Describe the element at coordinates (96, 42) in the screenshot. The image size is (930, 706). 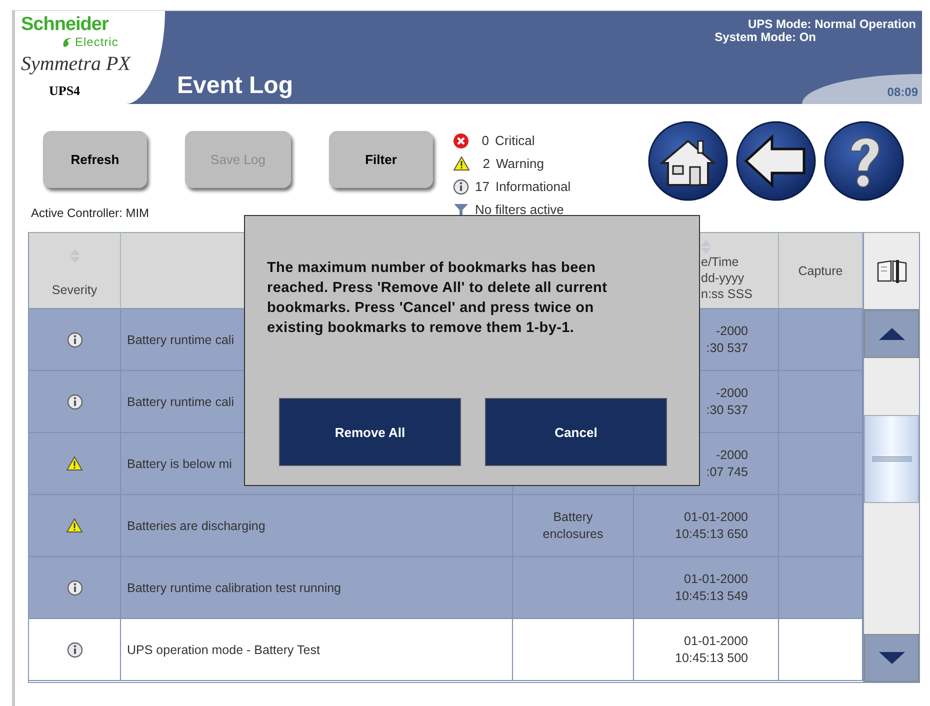
I see `brand-subtitle: Electric` at that location.